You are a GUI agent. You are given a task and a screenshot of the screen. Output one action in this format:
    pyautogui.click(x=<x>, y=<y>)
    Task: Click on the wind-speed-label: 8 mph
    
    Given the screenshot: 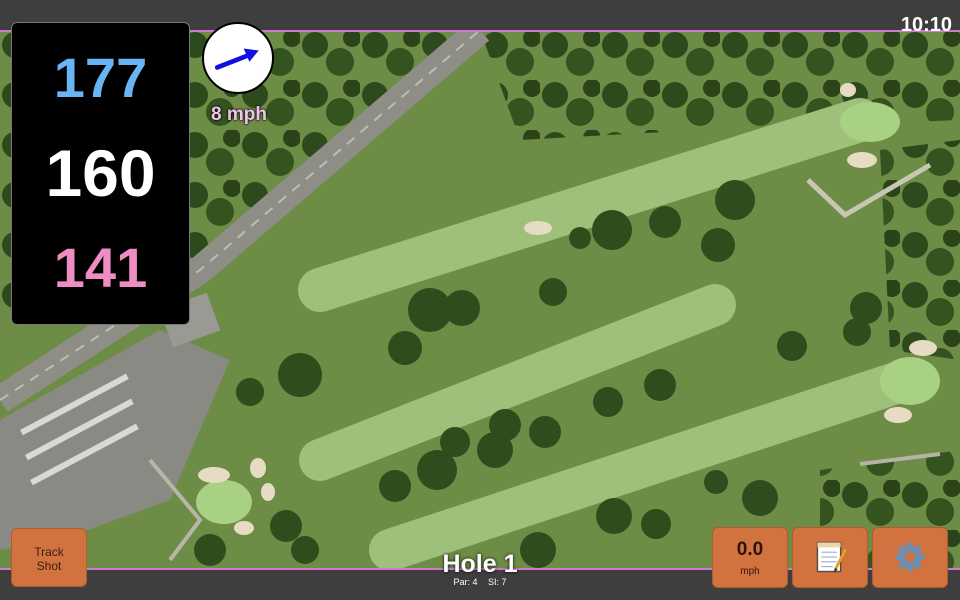 What is the action you would take?
    pyautogui.click(x=239, y=114)
    